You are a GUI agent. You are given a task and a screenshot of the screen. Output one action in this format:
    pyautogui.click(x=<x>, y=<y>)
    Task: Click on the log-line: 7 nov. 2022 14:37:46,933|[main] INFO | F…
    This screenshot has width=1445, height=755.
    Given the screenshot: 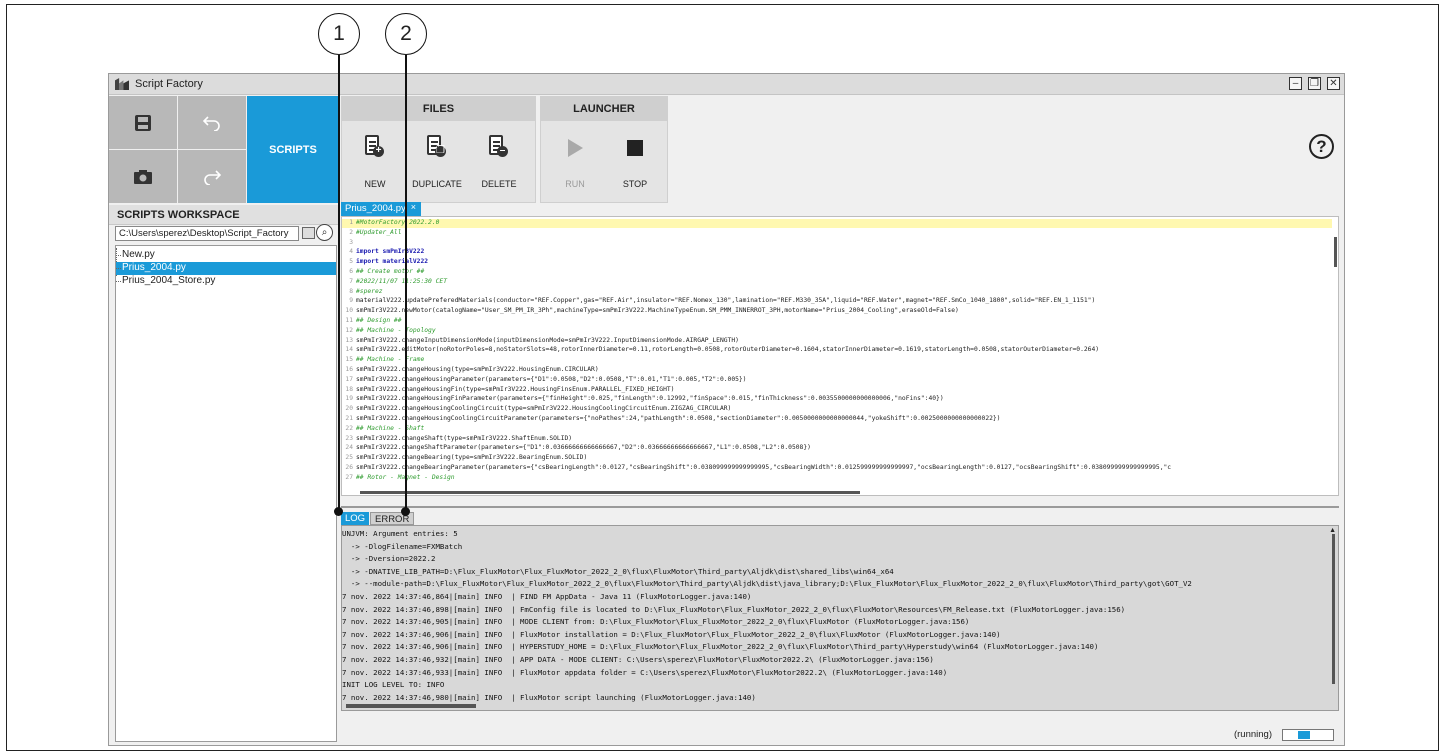 What is the action you would take?
    pyautogui.click(x=645, y=672)
    